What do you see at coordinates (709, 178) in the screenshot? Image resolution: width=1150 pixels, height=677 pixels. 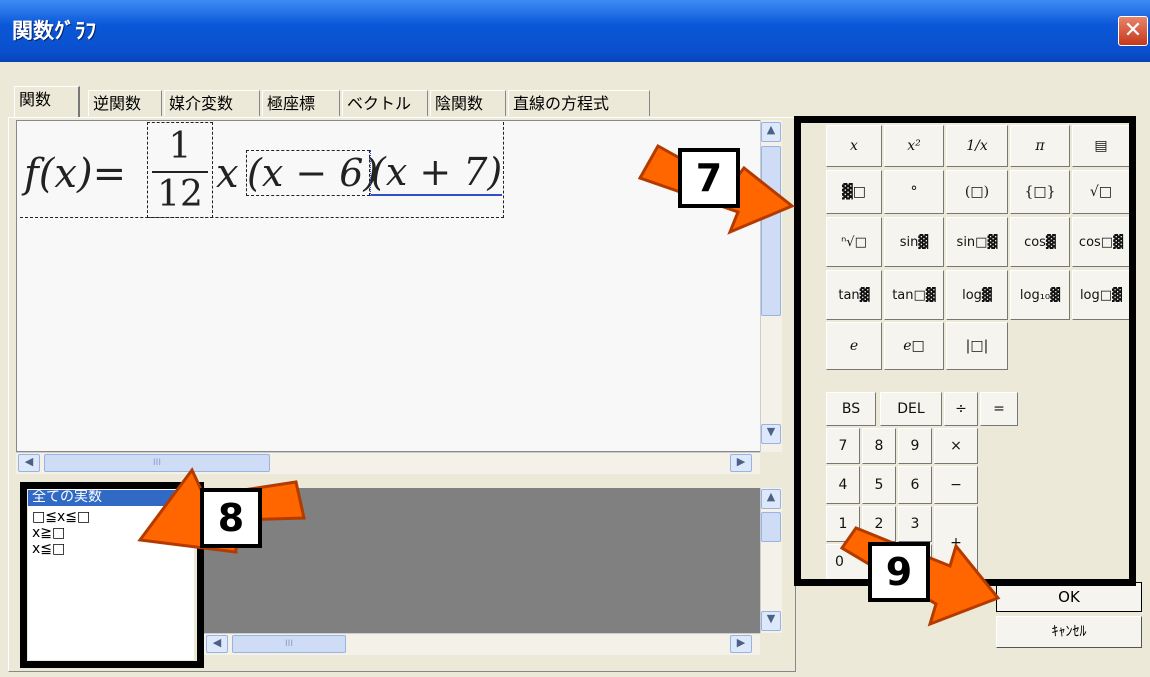 I see `callout-7: 7` at bounding box center [709, 178].